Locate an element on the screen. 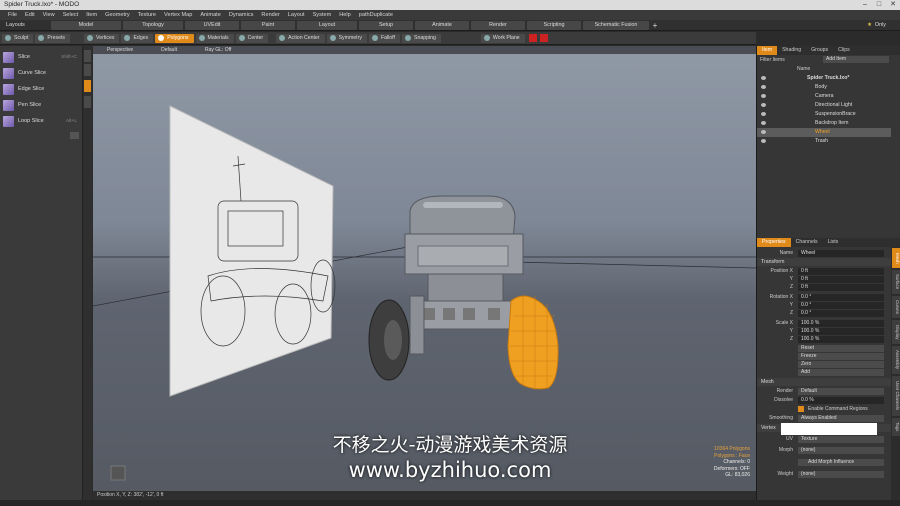 The width and height of the screenshot is (900, 506). side-tab-mesh: Mesh is located at coordinates (896, 258).